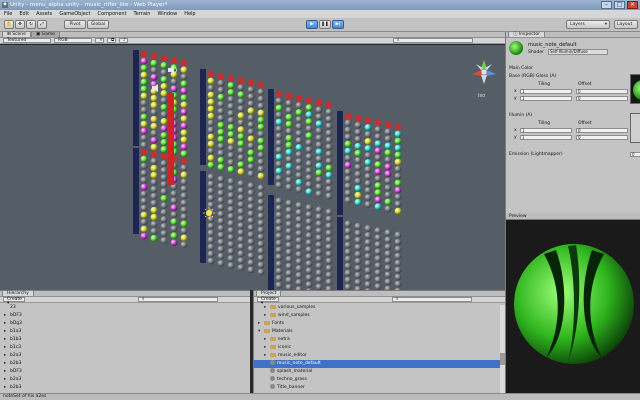  What do you see at coordinates (379, 388) in the screenshot?
I see `project-item: Title_banner` at bounding box center [379, 388].